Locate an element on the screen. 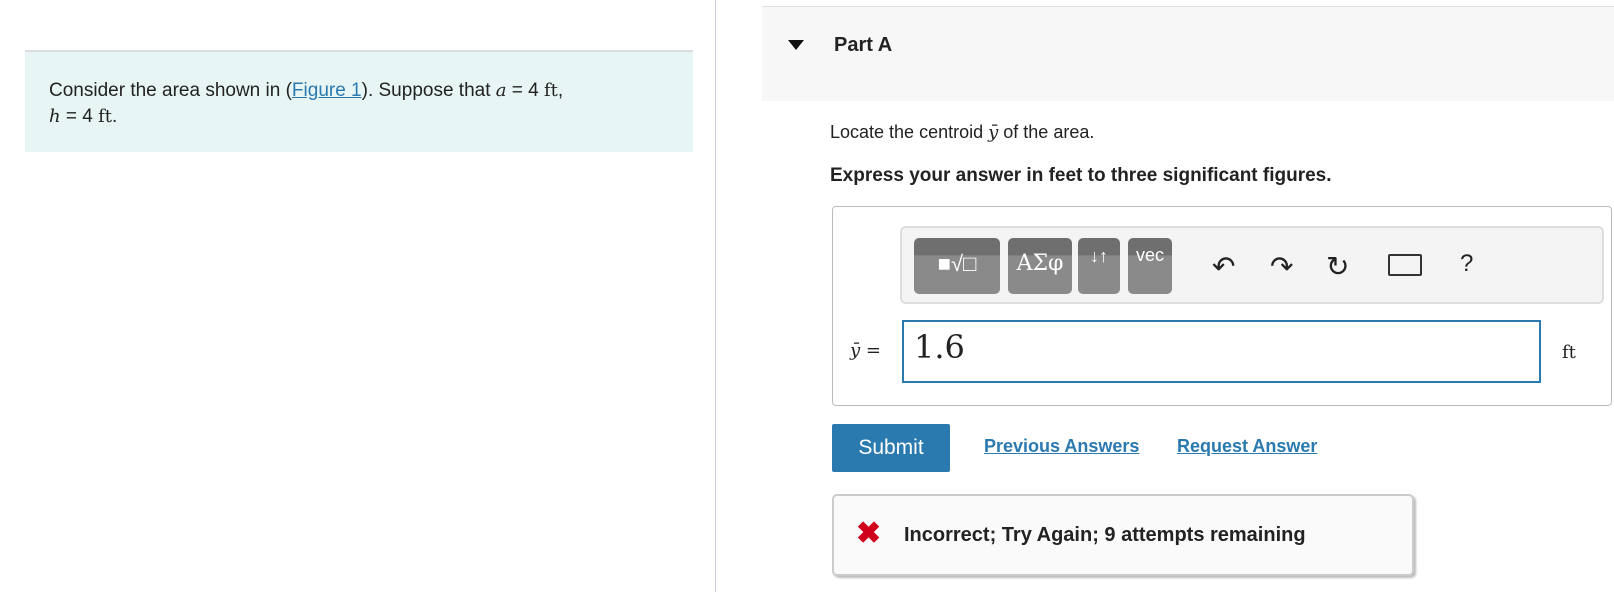 The image size is (1614, 592). a-value: = 4 is located at coordinates (525, 90).